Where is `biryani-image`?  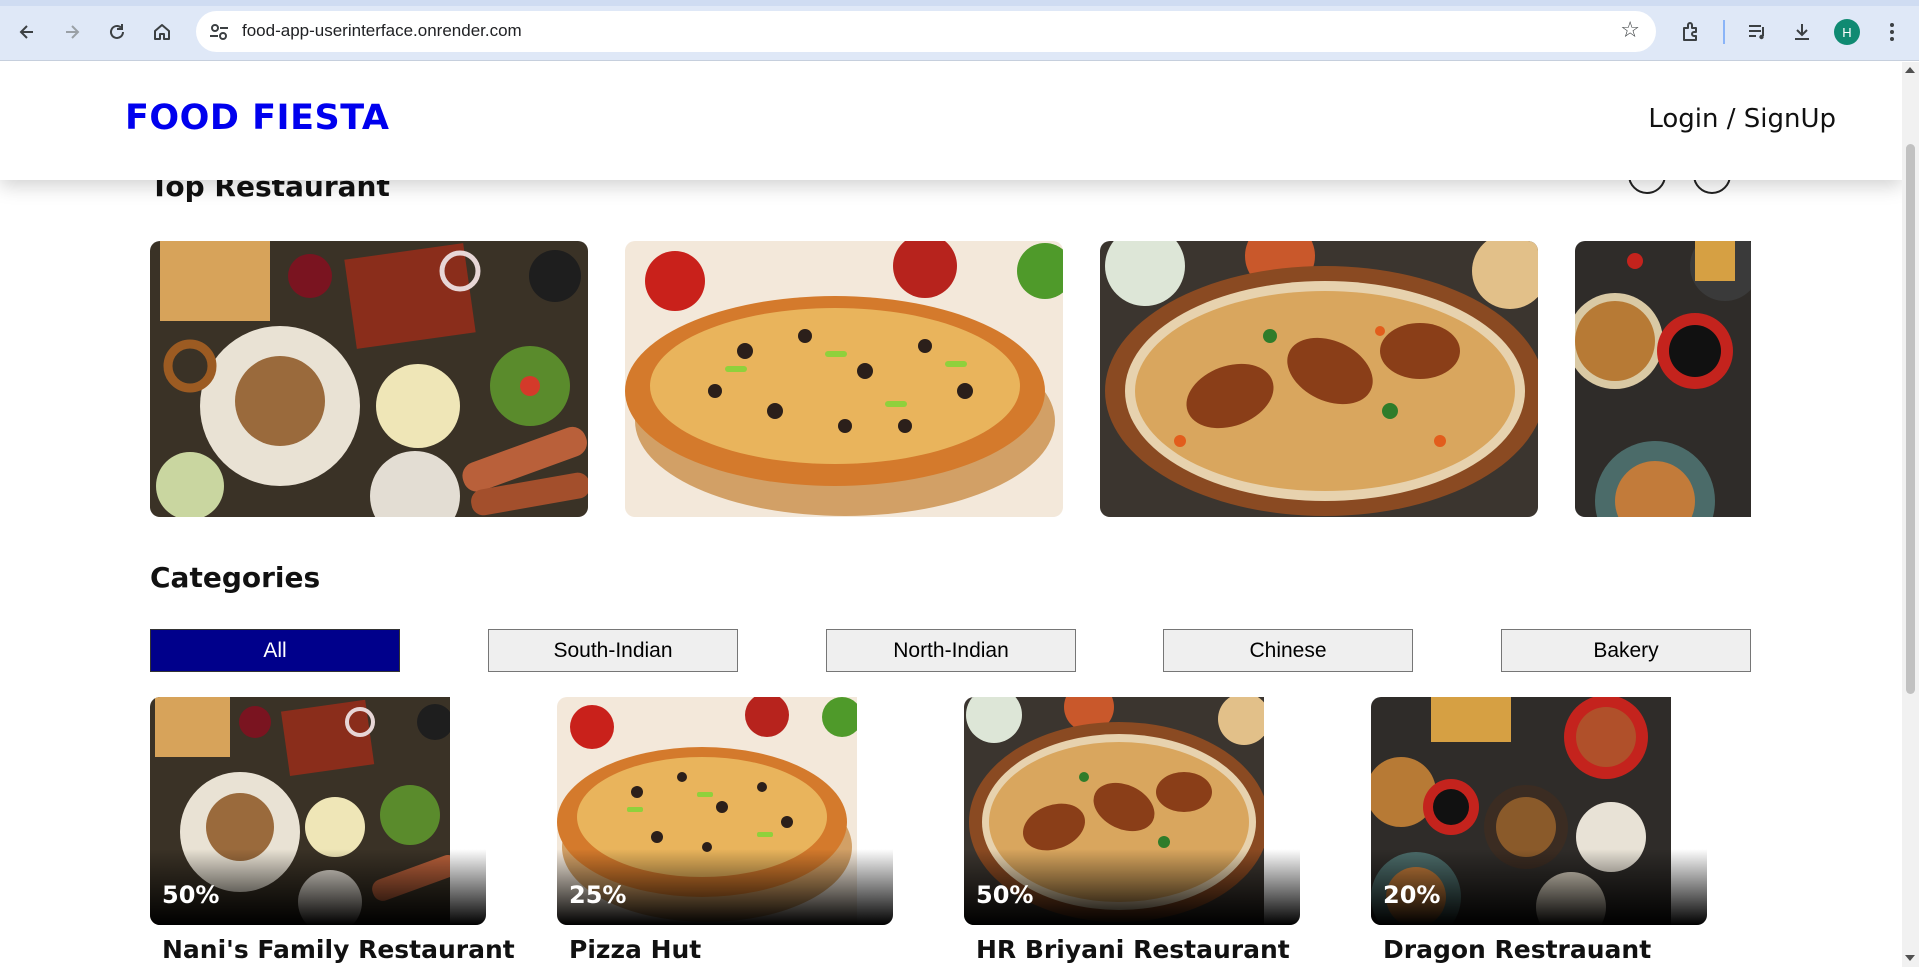 biryani-image is located at coordinates (1319, 379).